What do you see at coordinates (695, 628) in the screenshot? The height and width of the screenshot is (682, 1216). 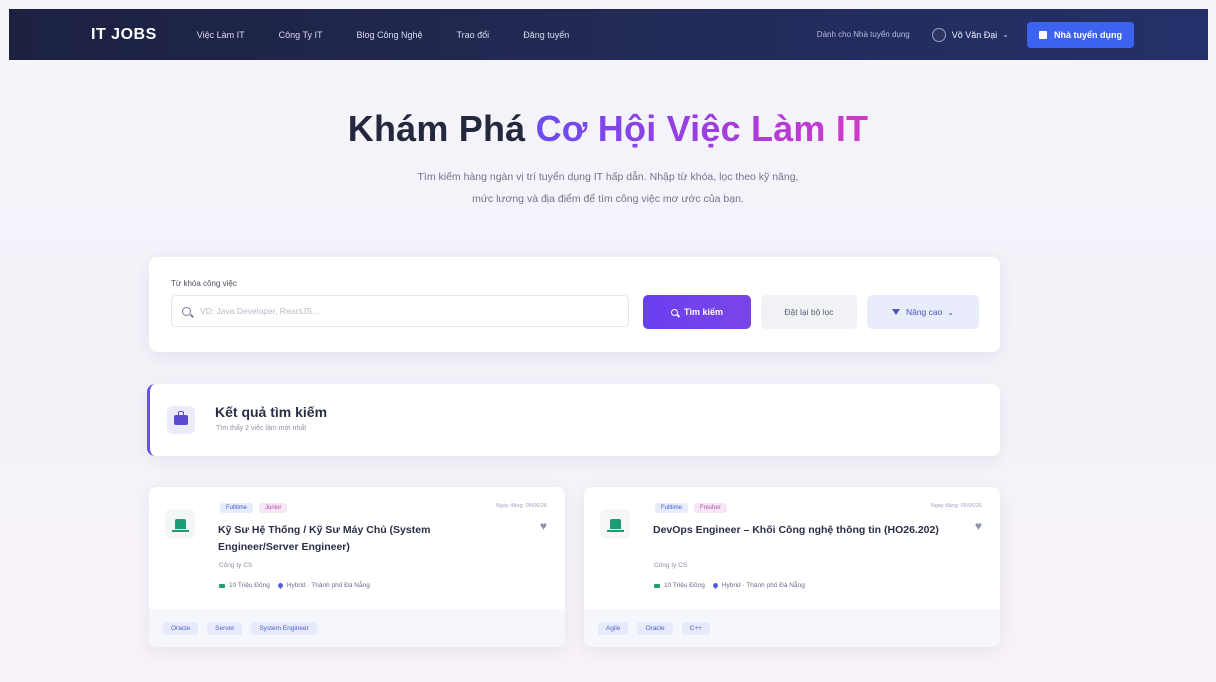 I see `skill-chip: C++` at bounding box center [695, 628].